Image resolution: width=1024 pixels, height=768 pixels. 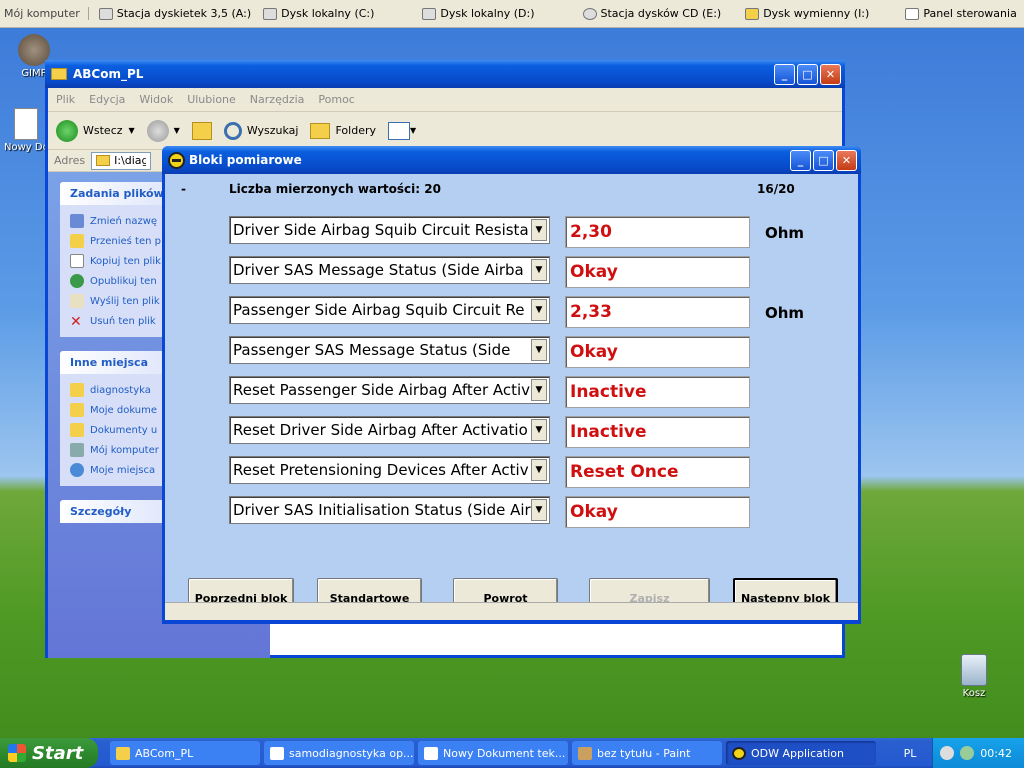 What do you see at coordinates (801, 753) in the screenshot?
I see `task-odw-application: ODW Application` at bounding box center [801, 753].